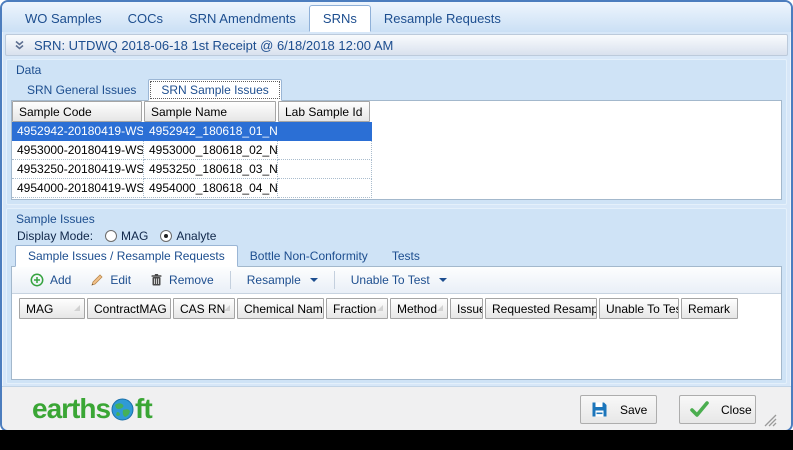 The width and height of the screenshot is (793, 450). I want to click on table-row: 4953000-20180419-WS 4953000_180618_02_N, so click(396, 150).